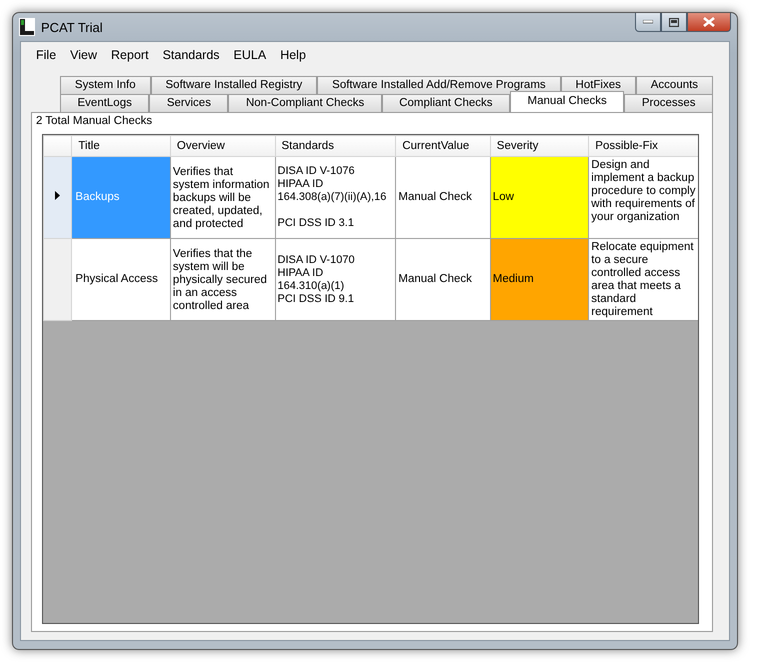 Image resolution: width=758 pixels, height=670 pixels. I want to click on minimize-icon, so click(648, 22).